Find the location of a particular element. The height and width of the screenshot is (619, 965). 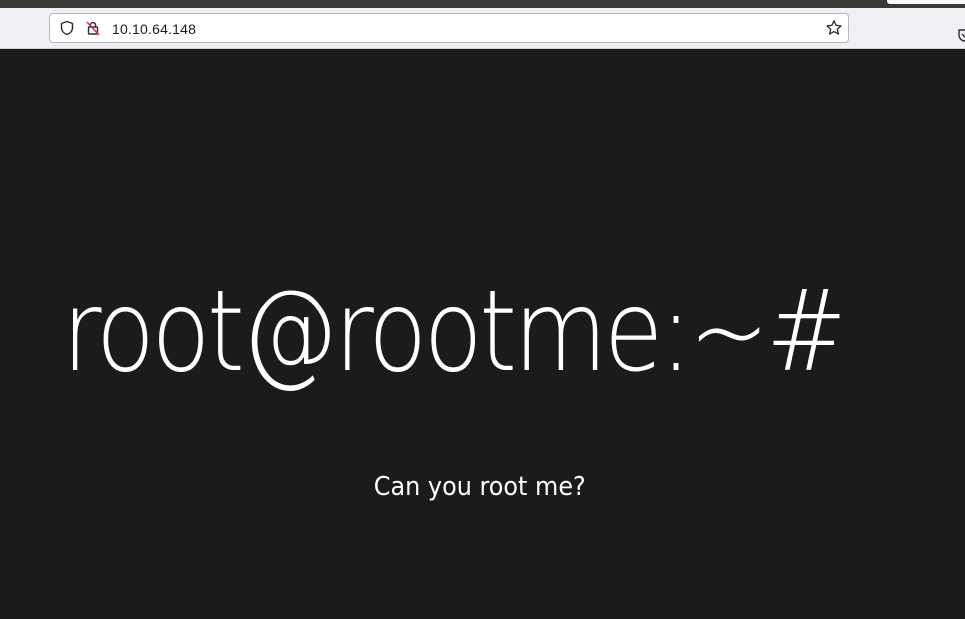

browser-tab-strip is located at coordinates (482, 4).